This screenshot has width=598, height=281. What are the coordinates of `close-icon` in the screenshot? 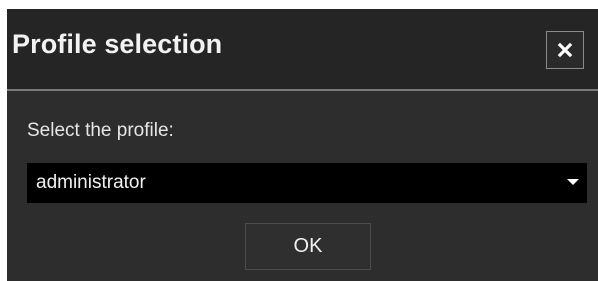 It's located at (565, 50).